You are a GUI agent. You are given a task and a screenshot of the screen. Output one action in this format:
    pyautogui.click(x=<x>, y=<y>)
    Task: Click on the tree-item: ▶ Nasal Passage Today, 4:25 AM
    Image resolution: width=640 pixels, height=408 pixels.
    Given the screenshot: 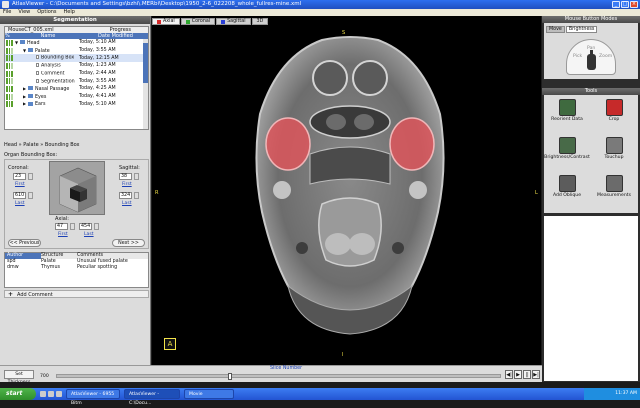 What is the action you would take?
    pyautogui.click(x=76, y=89)
    